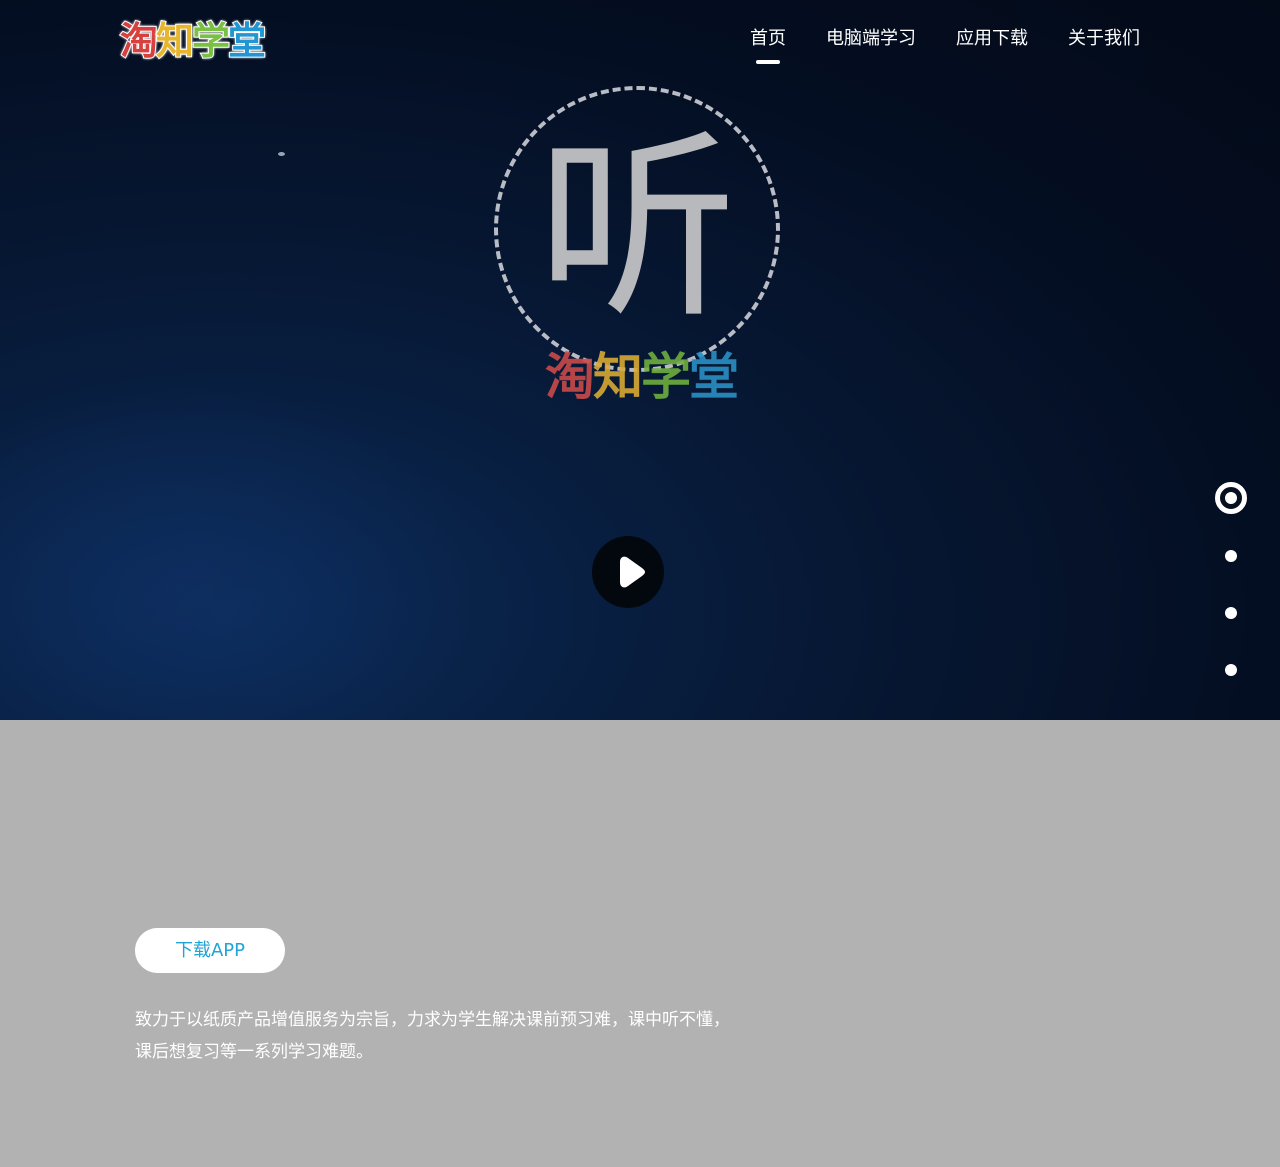  Describe the element at coordinates (211, 41) in the screenshot. I see `logo-char: 学` at that location.